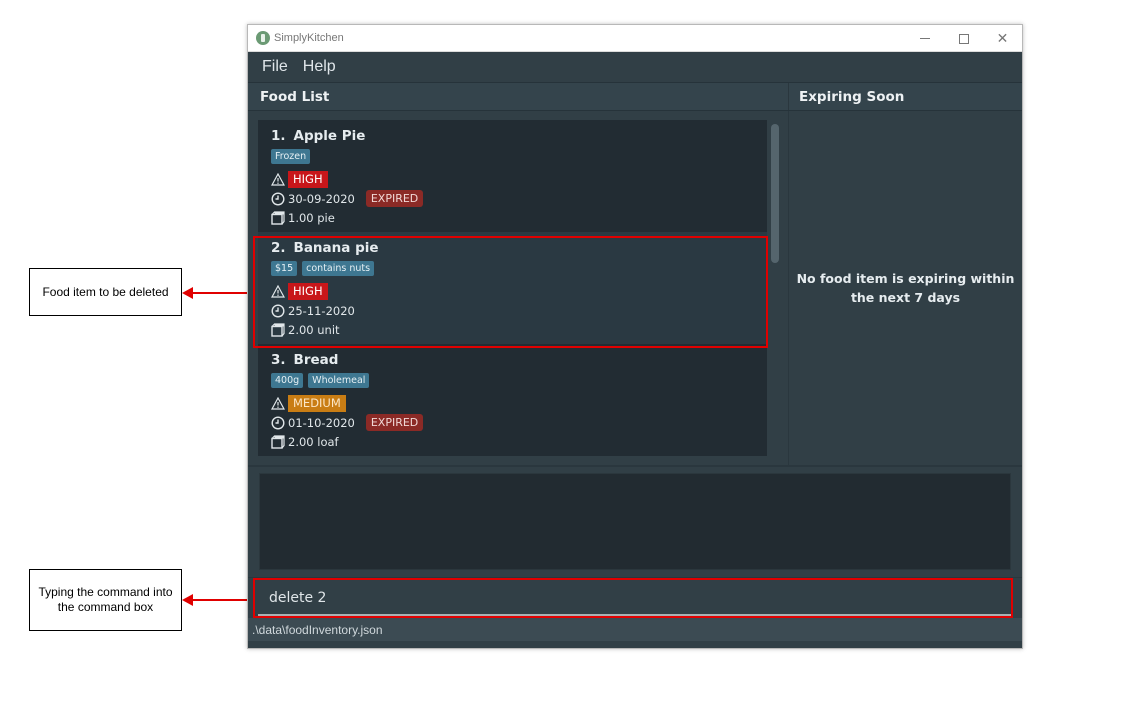 Image resolution: width=1129 pixels, height=713 pixels. I want to click on window-title: SimplyKitchen, so click(309, 38).